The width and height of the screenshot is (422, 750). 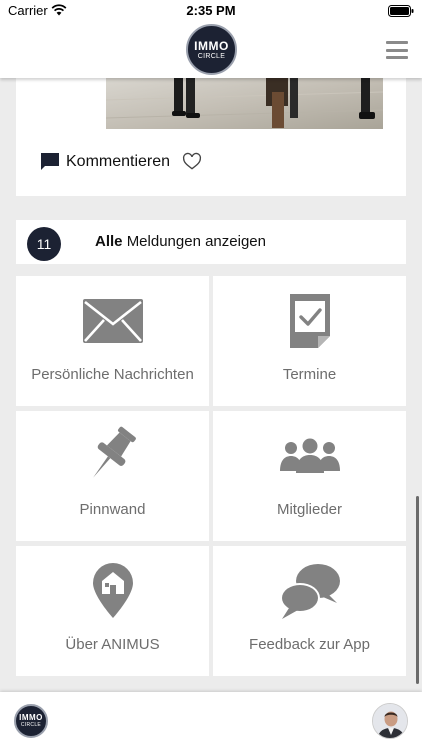 I want to click on tile-label: Pinnwand, so click(x=112, y=509).